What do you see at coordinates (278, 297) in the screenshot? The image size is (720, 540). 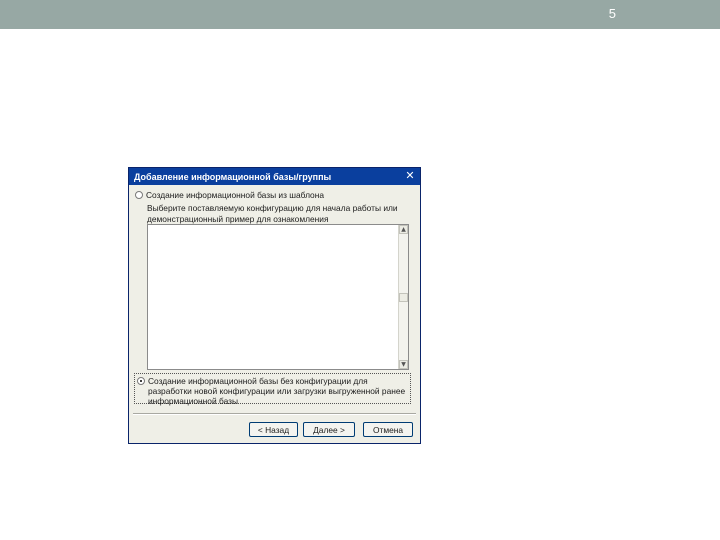 I see `template-list: ▲ ▼` at bounding box center [278, 297].